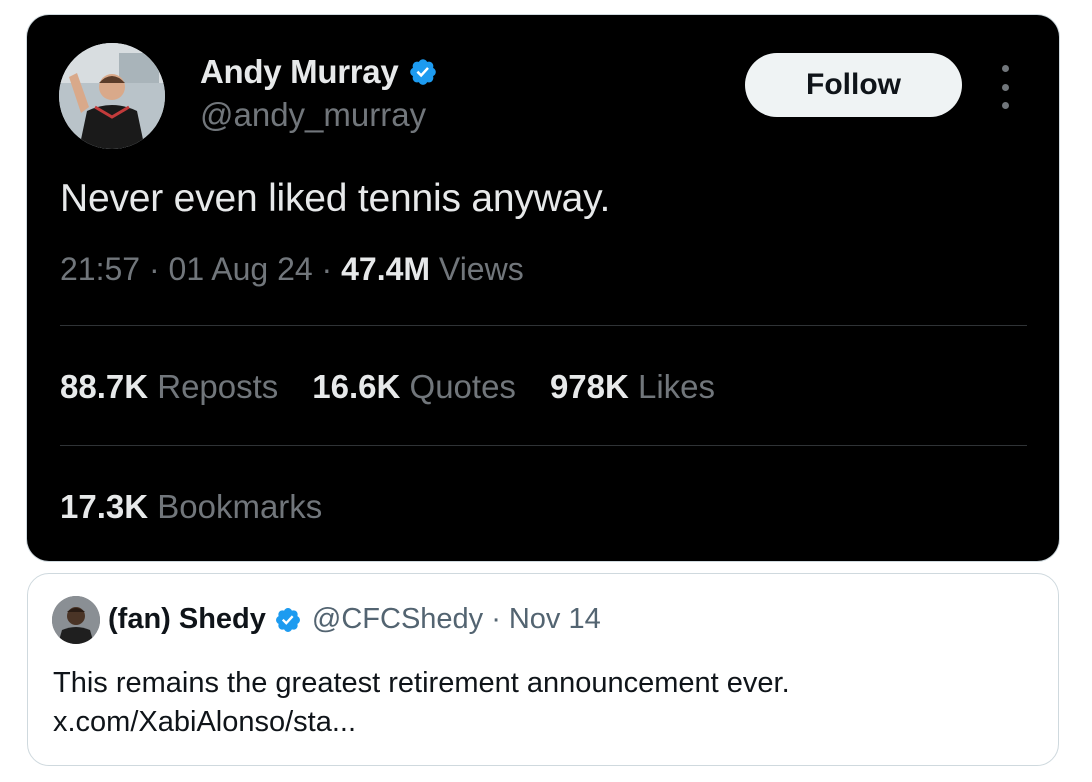 The image size is (1092, 782). I want to click on tweet-text: Never even liked tennis anyway., so click(335, 198).